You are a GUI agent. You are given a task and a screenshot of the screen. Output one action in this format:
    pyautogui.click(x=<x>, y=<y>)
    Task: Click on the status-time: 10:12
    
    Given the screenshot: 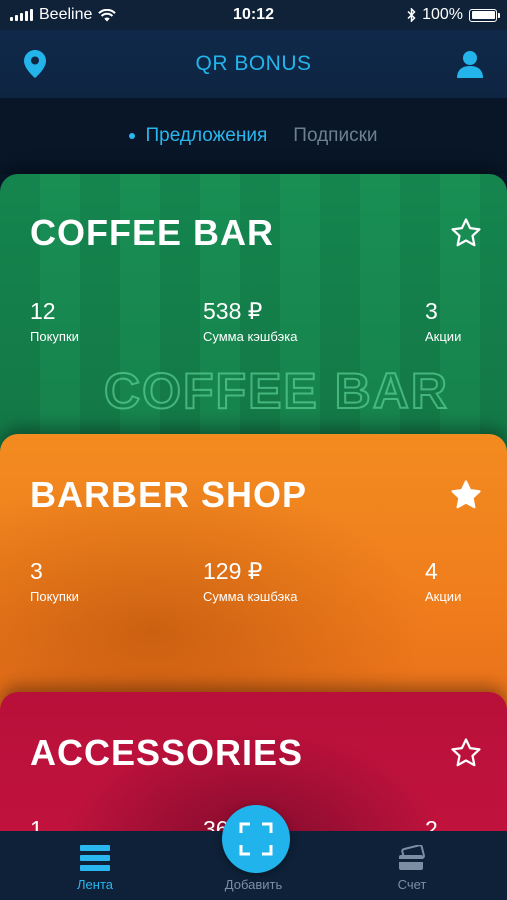 What is the action you would take?
    pyautogui.click(x=253, y=14)
    